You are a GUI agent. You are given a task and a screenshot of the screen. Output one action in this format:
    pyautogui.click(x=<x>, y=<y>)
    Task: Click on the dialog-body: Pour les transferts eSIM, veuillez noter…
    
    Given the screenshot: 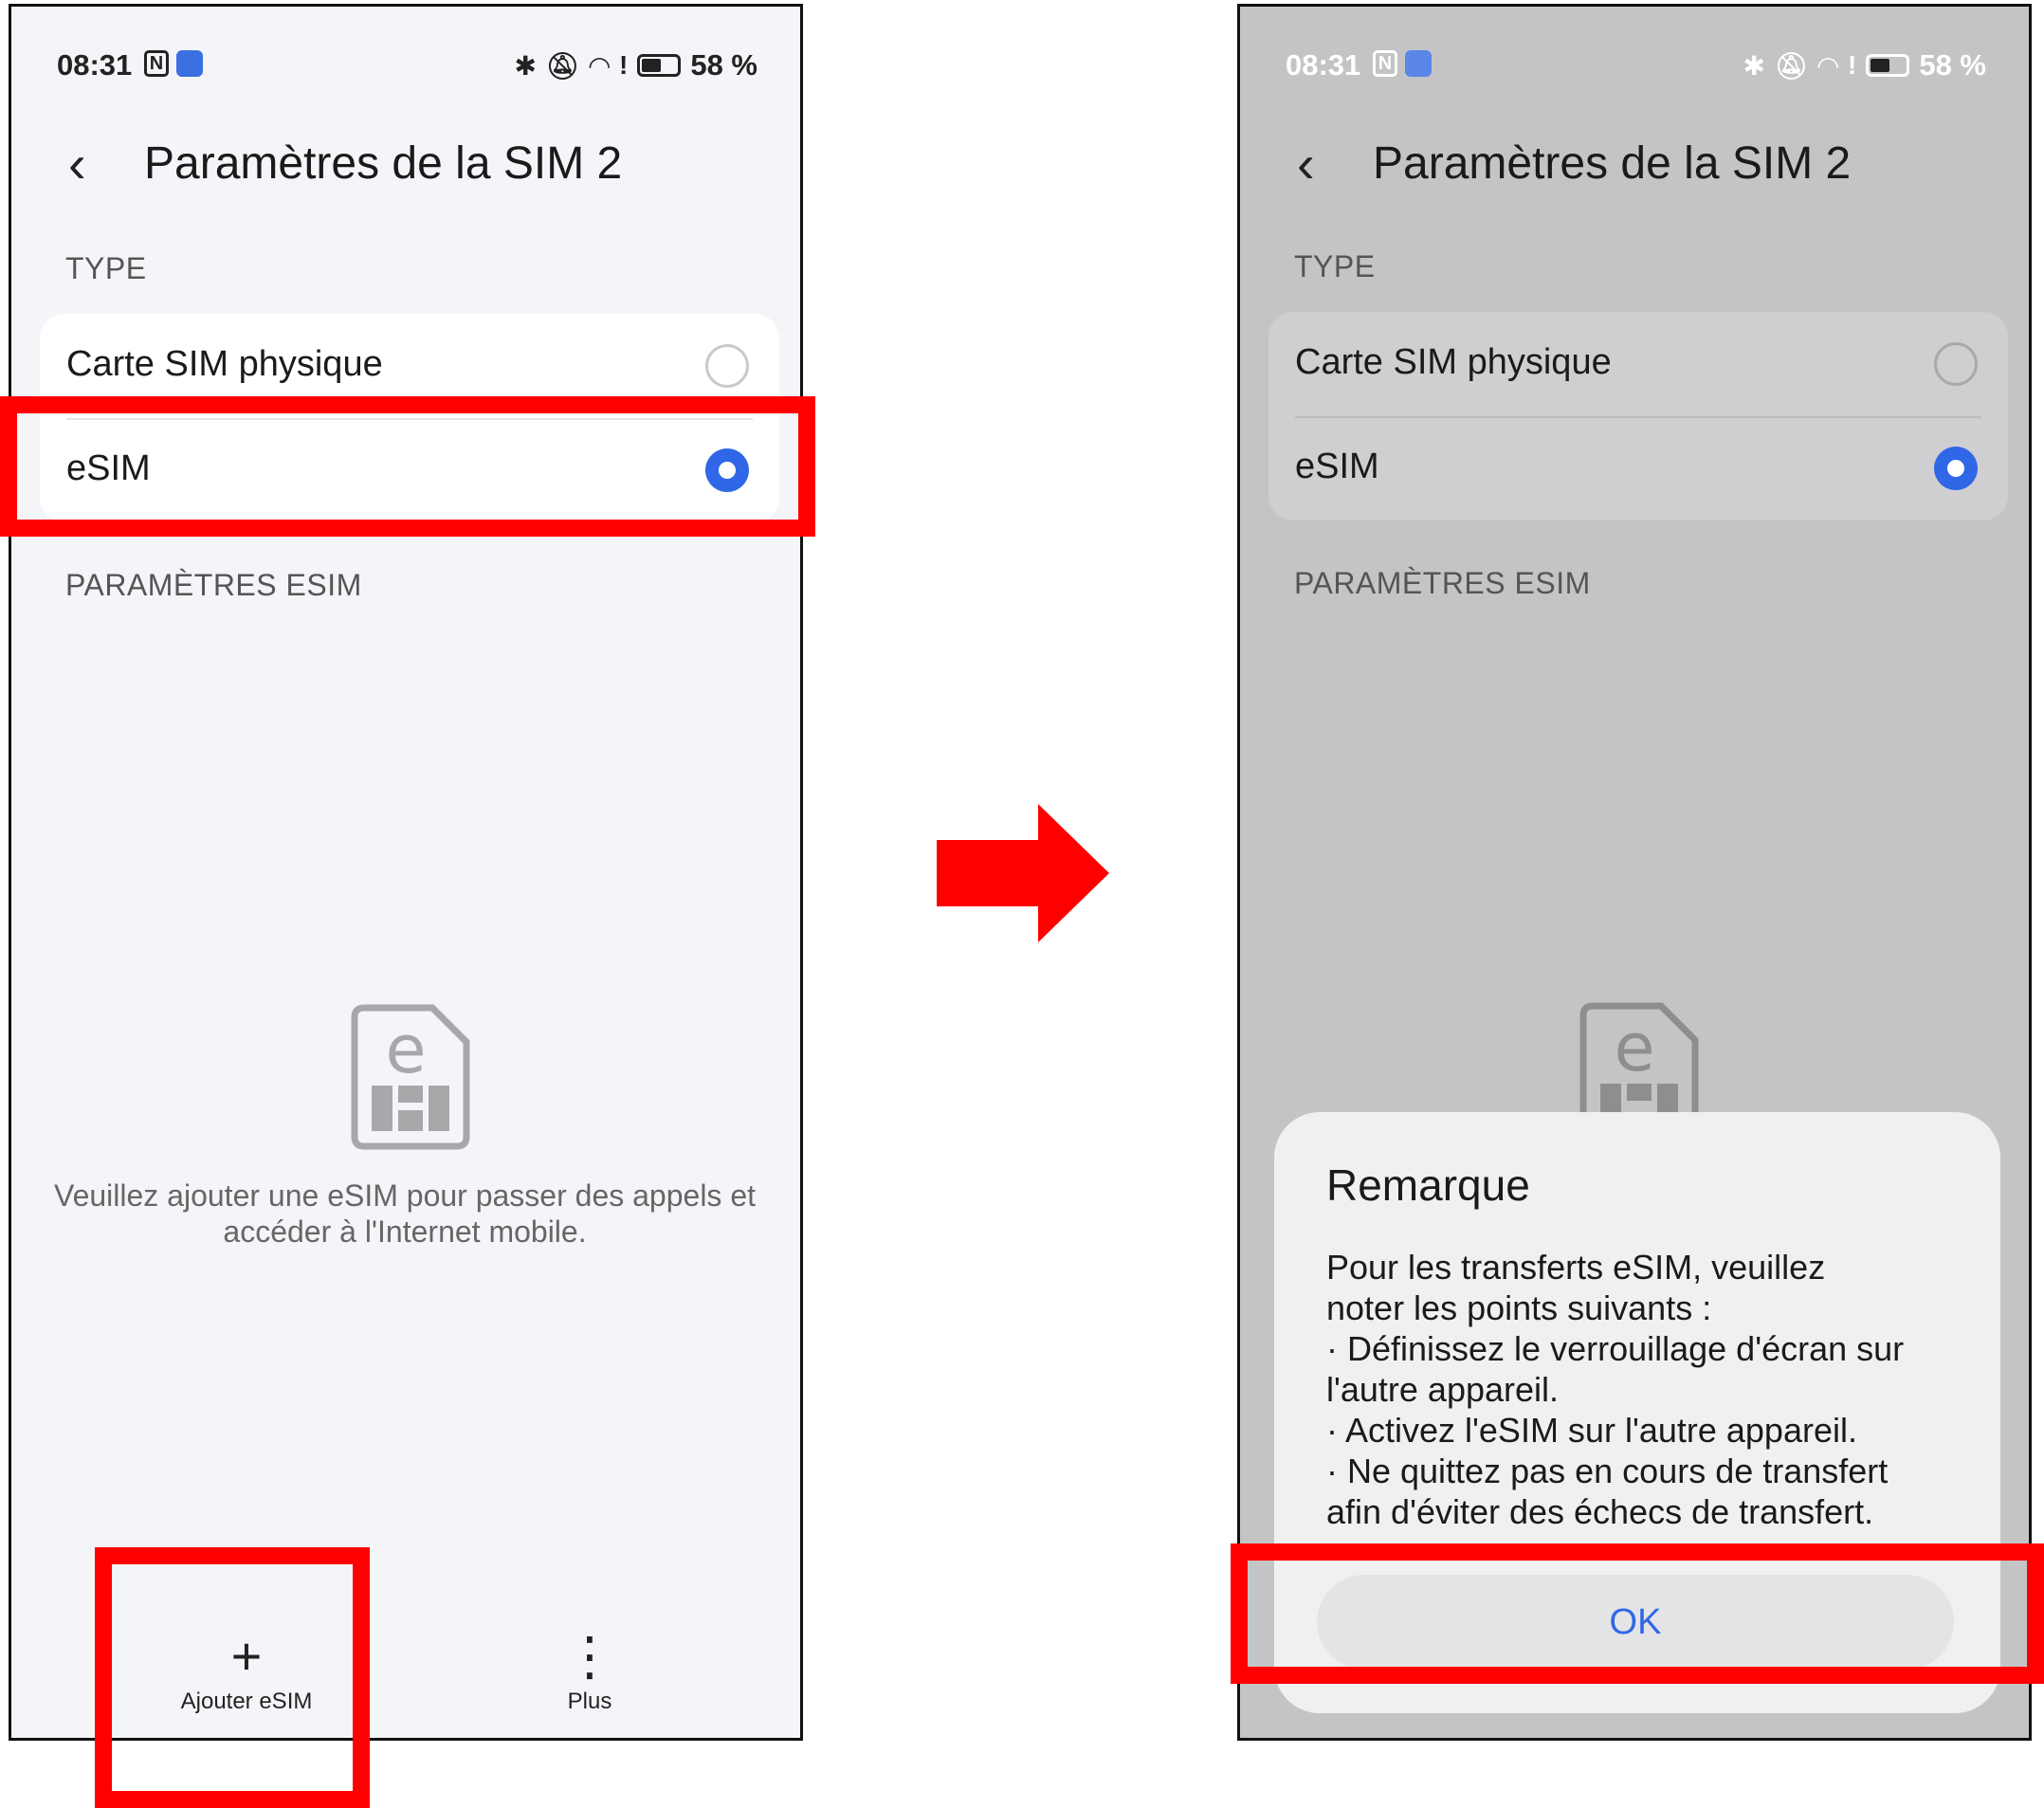 What is the action you would take?
    pyautogui.click(x=1648, y=1389)
    